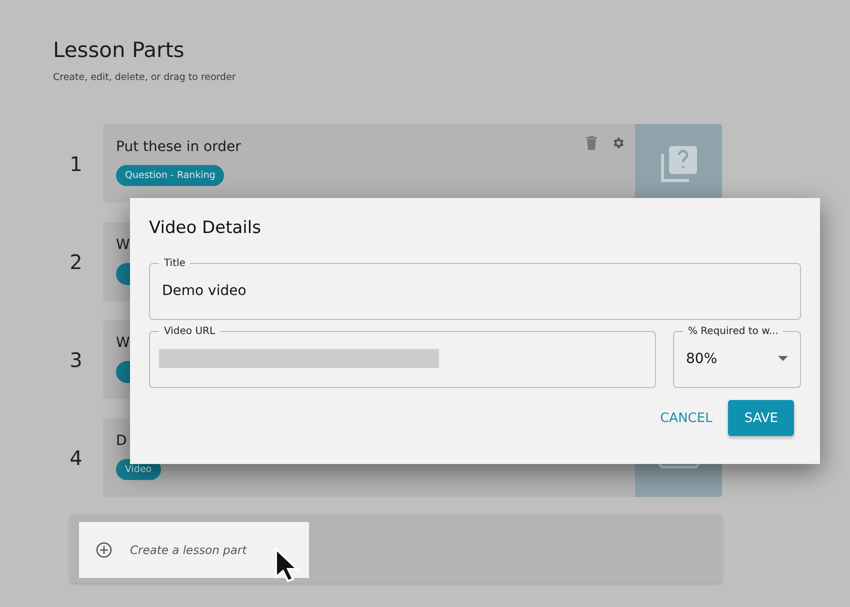  What do you see at coordinates (678, 466) in the screenshot?
I see `monitor-icon` at bounding box center [678, 466].